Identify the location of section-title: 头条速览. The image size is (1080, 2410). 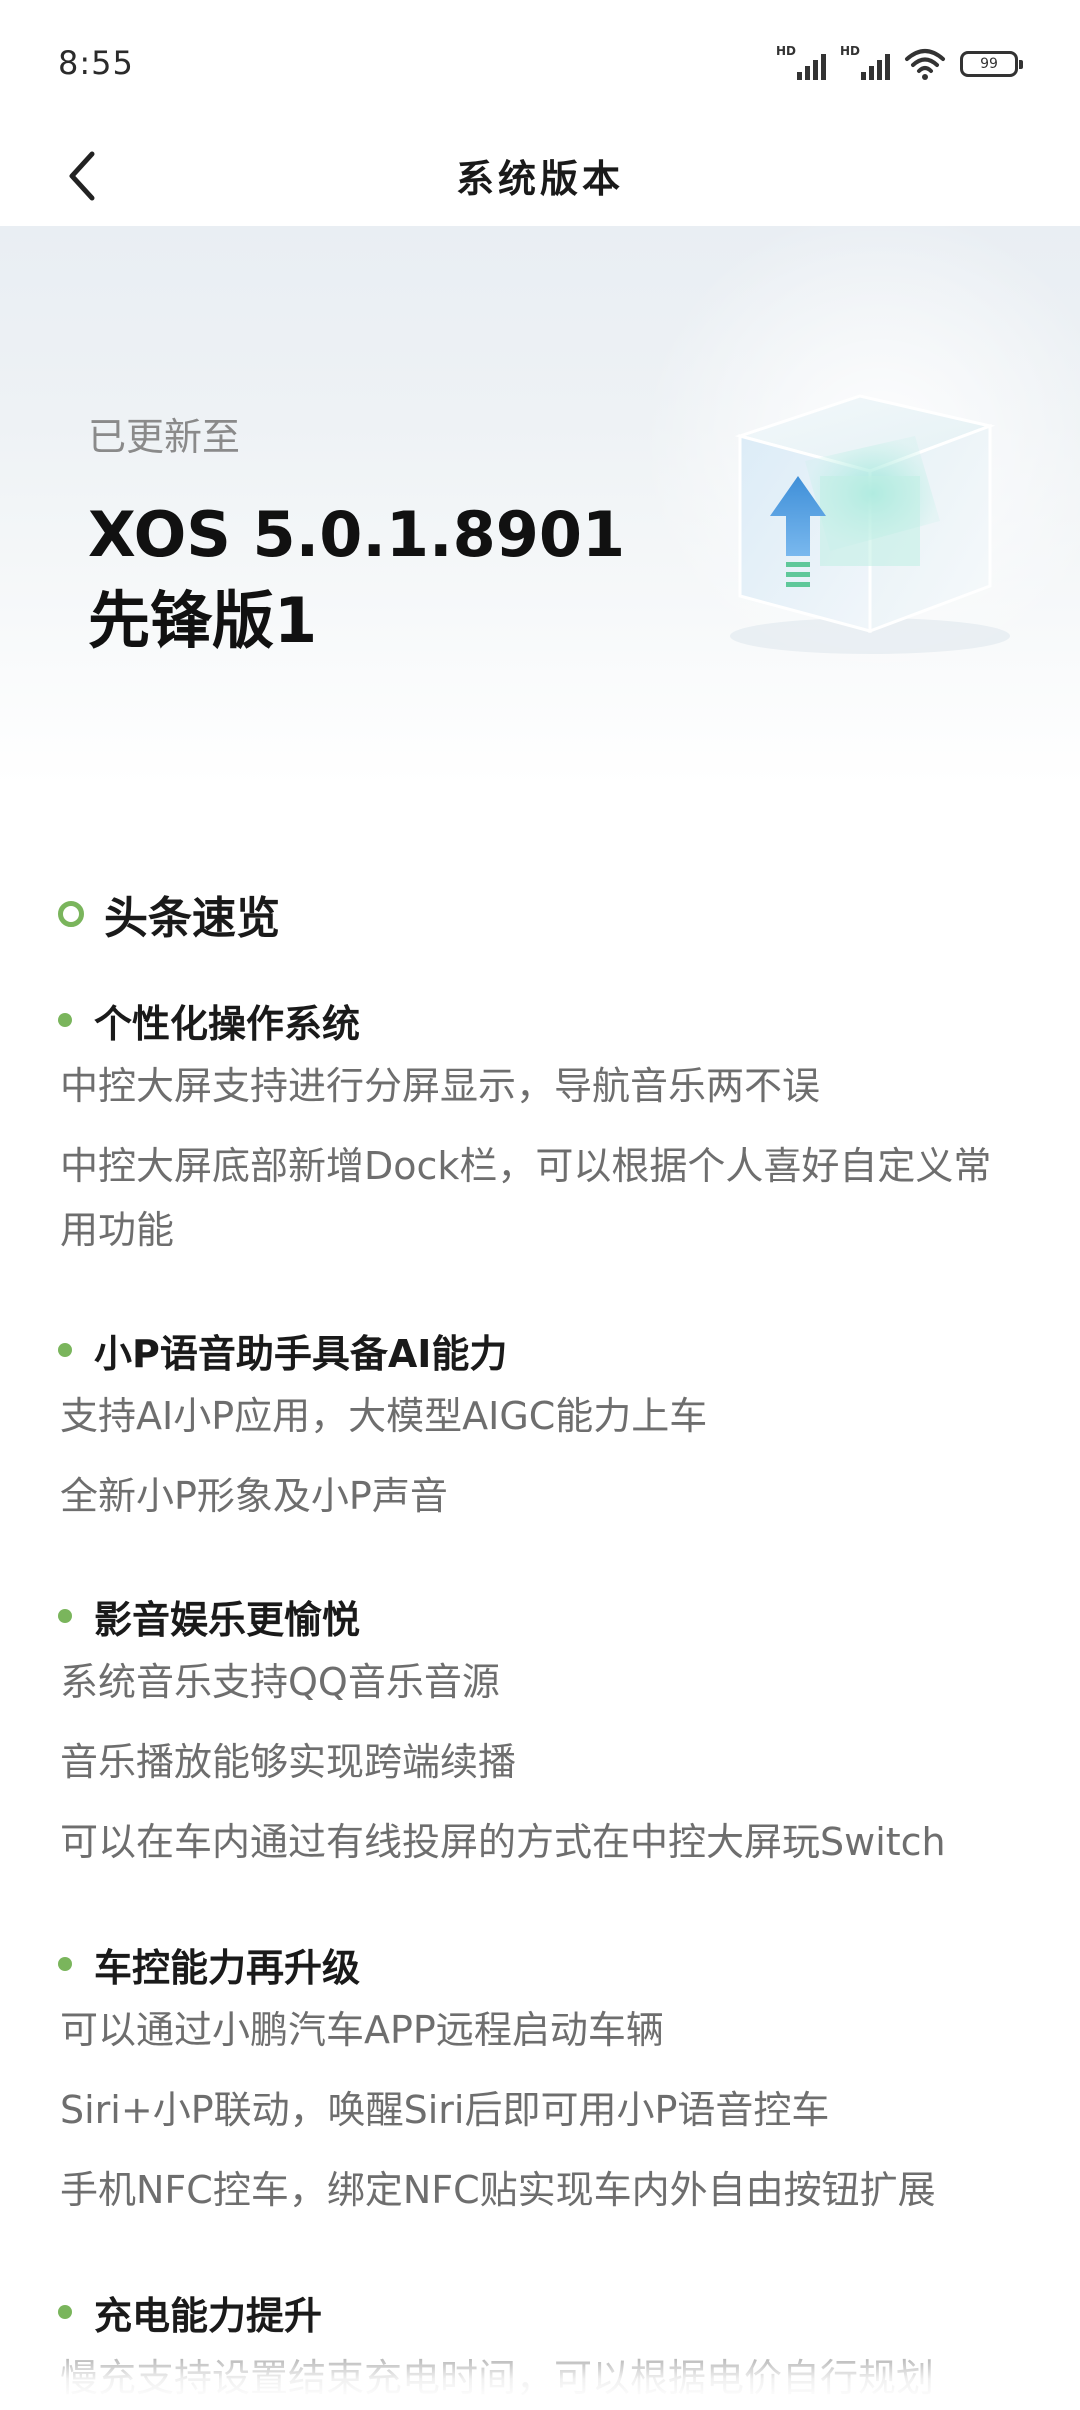
(192, 918).